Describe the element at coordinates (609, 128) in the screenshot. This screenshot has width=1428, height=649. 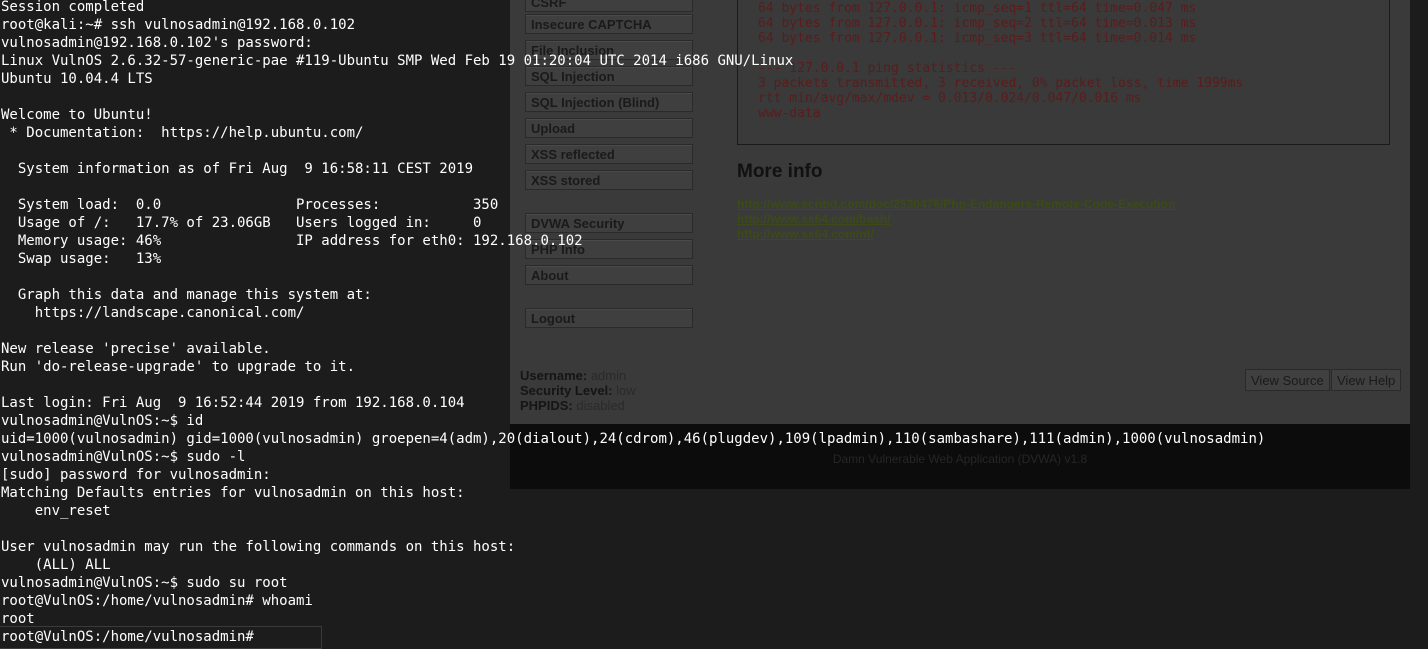
I see `menu-item-upload: Upload` at that location.